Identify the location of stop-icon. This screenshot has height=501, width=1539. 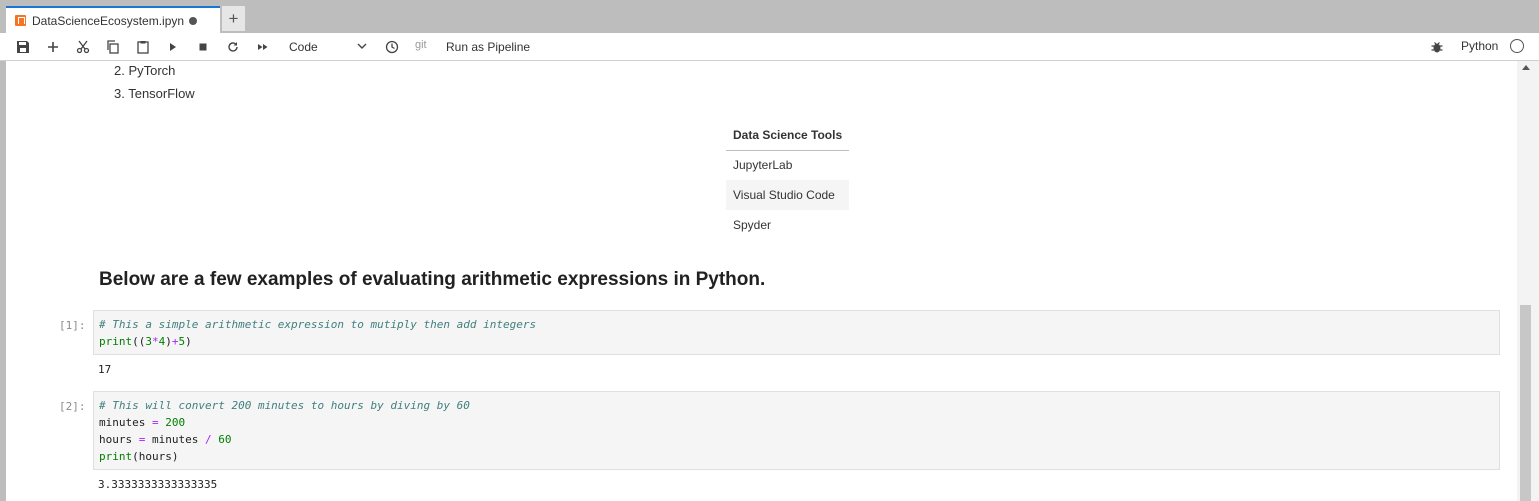
(203, 47).